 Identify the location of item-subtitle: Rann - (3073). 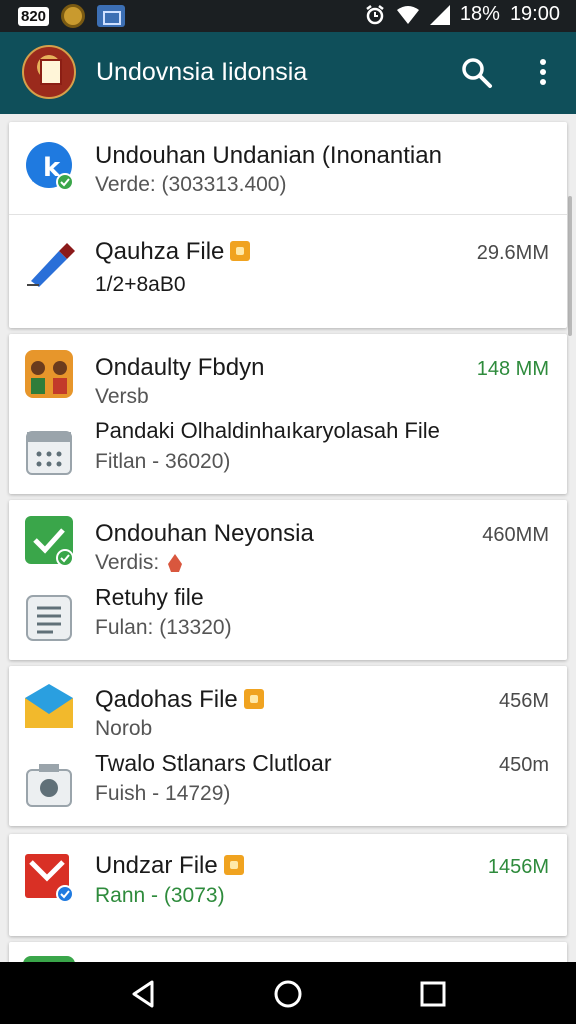
(160, 896).